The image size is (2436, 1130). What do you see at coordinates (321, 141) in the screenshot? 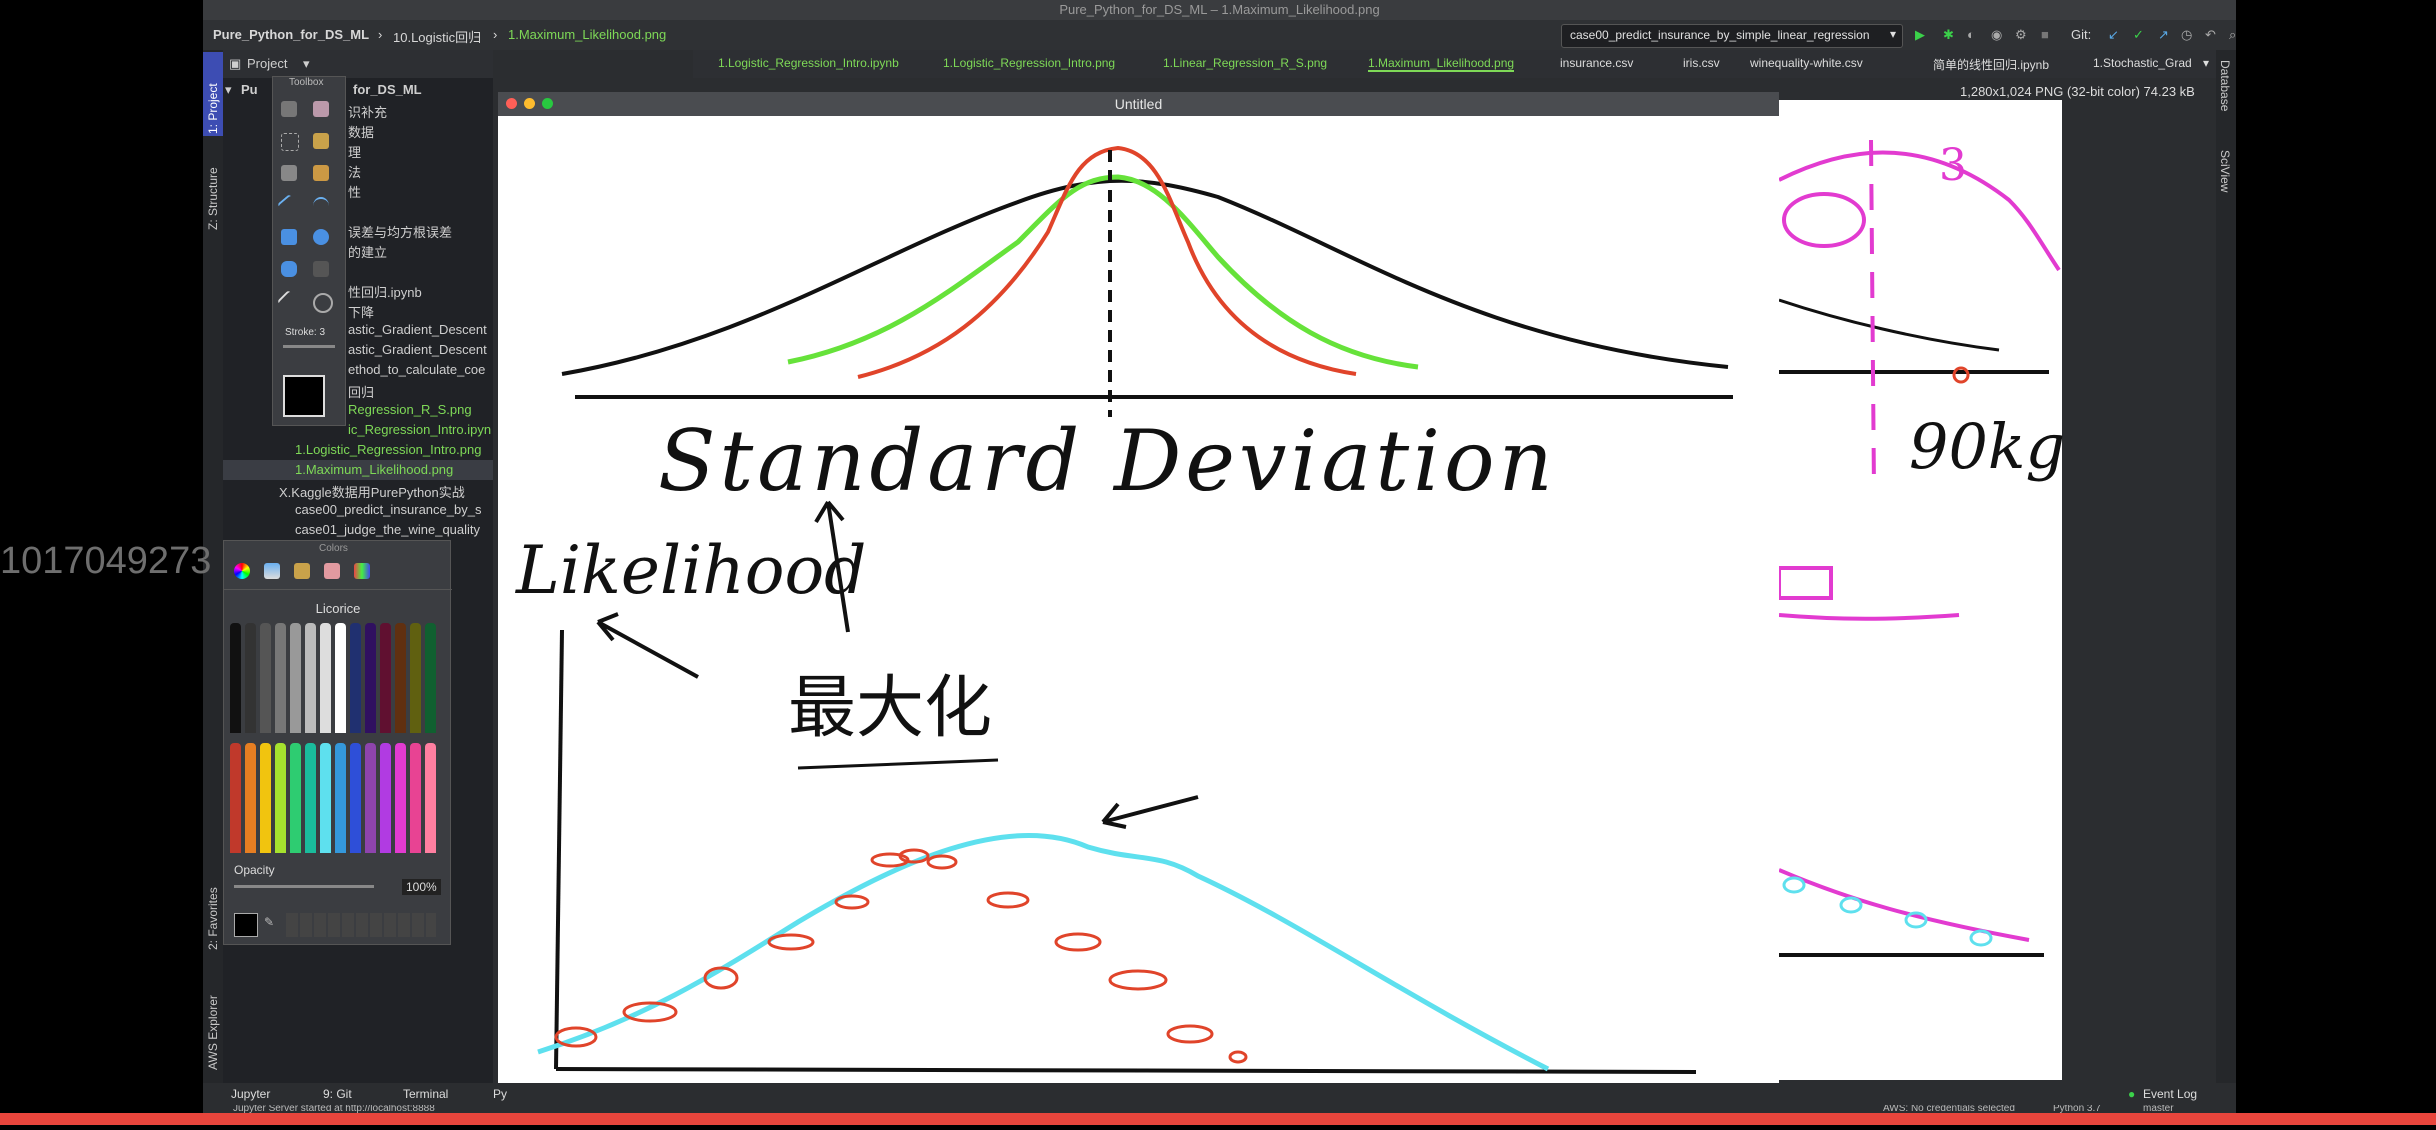
I see `wand-tool-icon` at bounding box center [321, 141].